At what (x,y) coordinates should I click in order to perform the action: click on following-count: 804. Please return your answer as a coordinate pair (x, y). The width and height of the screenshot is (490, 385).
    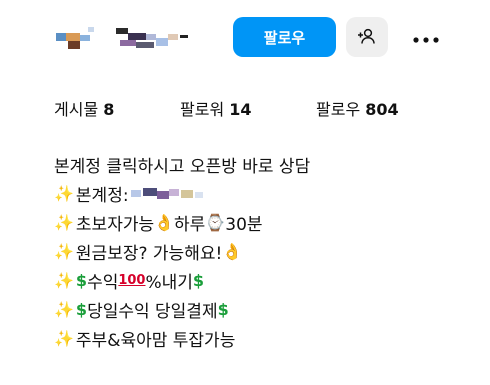
    Looking at the image, I should click on (382, 109).